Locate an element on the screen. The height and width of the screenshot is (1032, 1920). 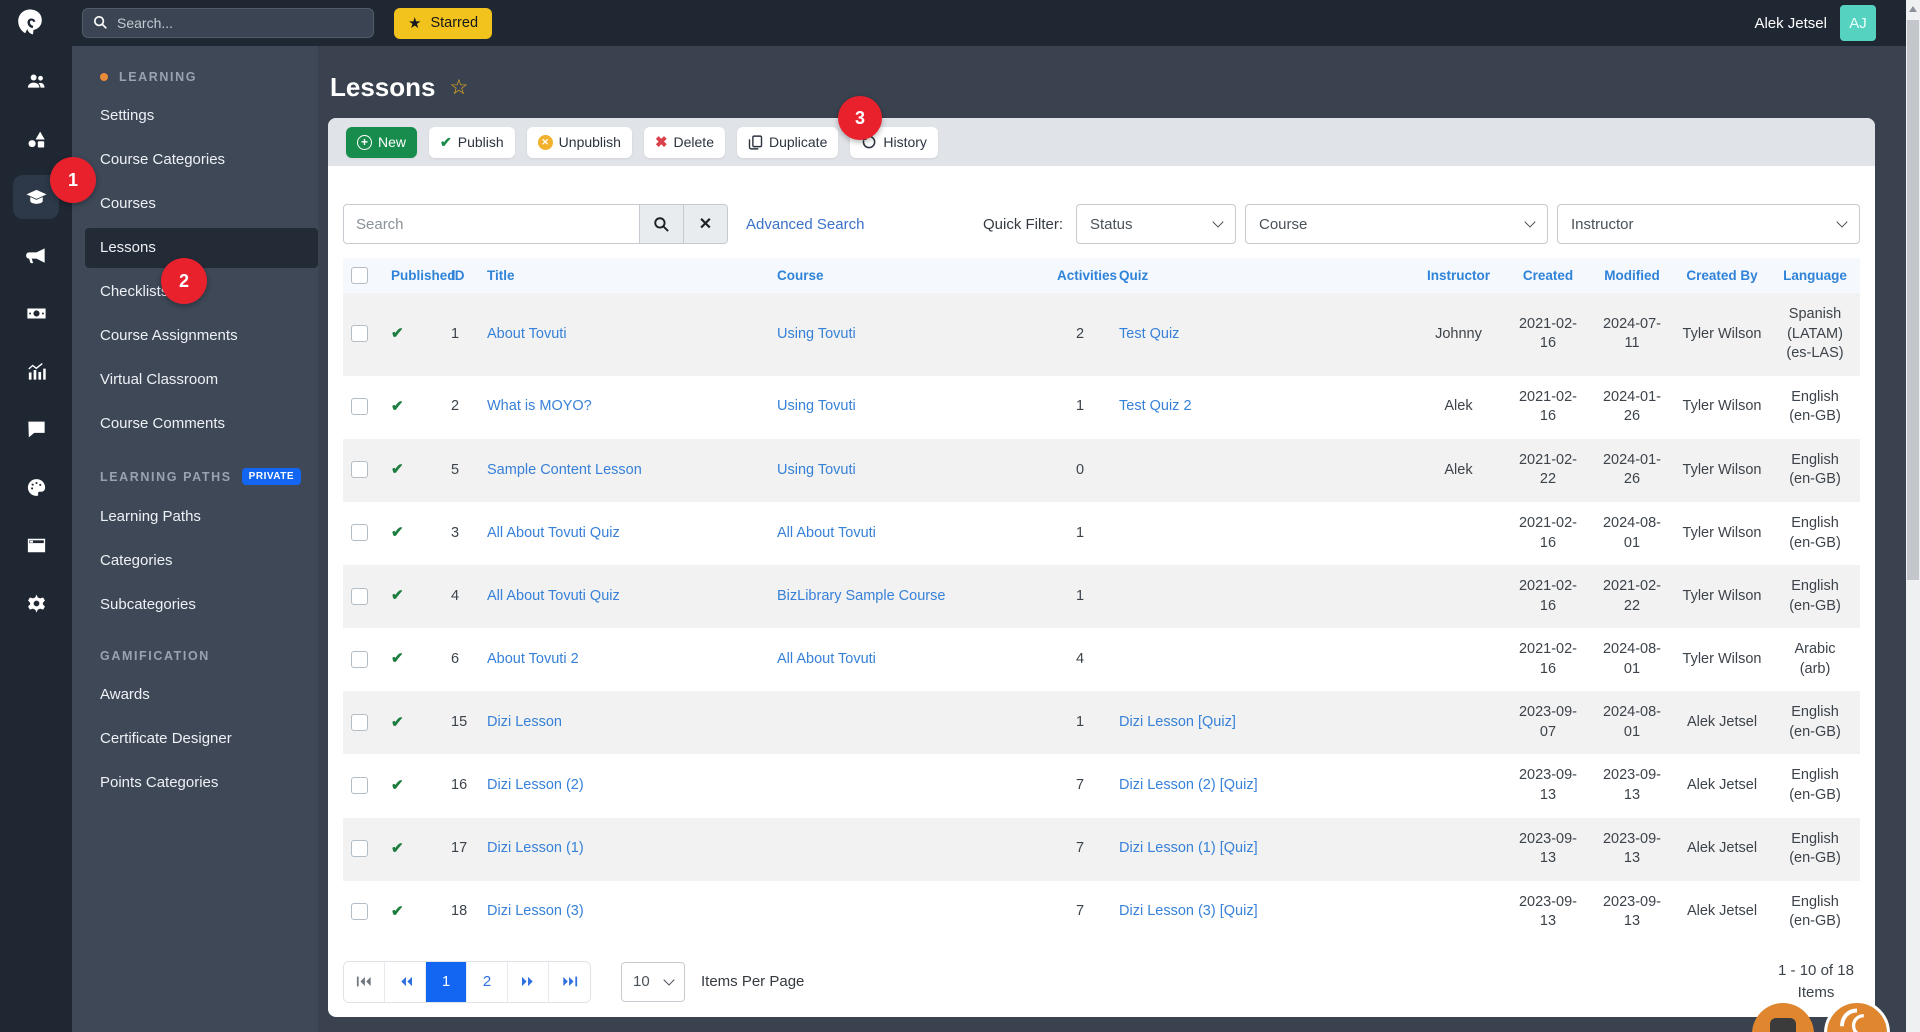
column-header-quiz: Quiz is located at coordinates (1261, 275).